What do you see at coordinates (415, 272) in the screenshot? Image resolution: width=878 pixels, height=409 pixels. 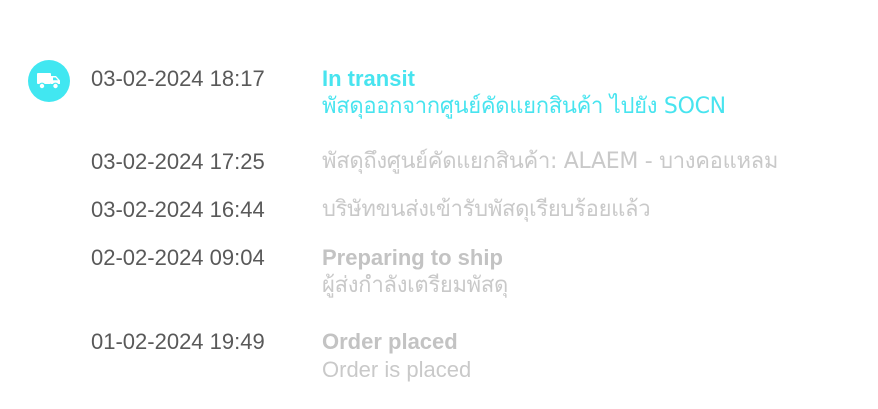 I see `event-body: Preparing to ship ผู้ส่งกำลังเตรียมพัสดุ` at bounding box center [415, 272].